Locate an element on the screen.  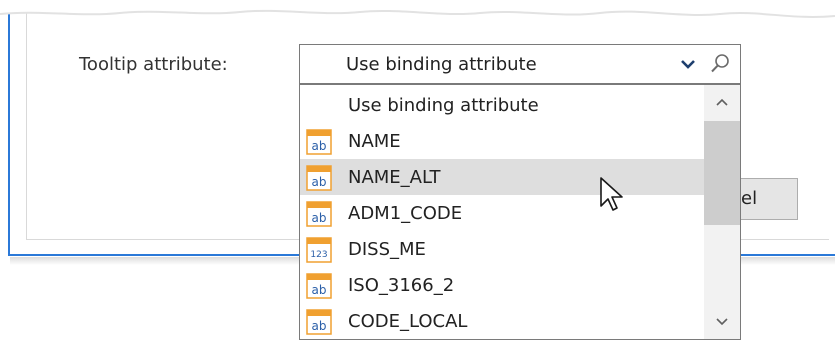
list-item-adm1-code: ab ADM1_CODE is located at coordinates (502, 213).